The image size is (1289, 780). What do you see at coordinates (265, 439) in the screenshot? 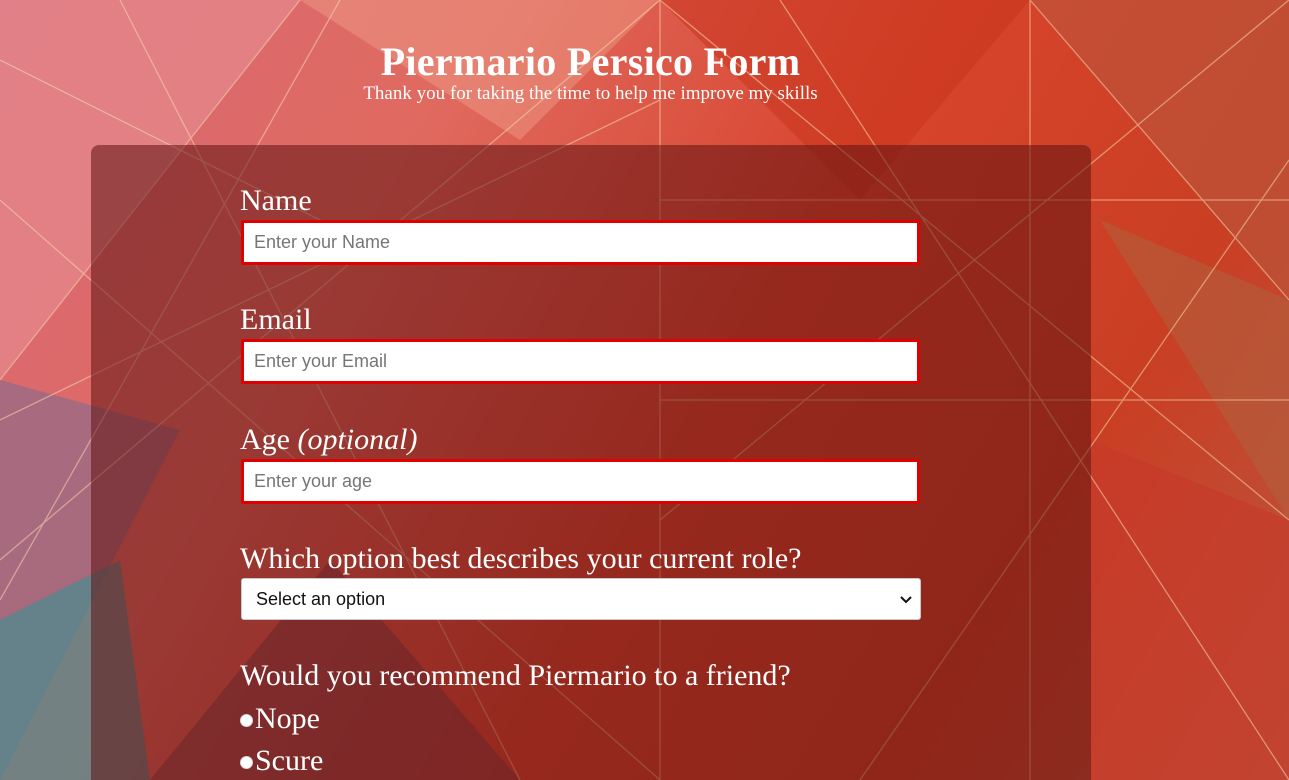
I see `age-label-text: Age` at bounding box center [265, 439].